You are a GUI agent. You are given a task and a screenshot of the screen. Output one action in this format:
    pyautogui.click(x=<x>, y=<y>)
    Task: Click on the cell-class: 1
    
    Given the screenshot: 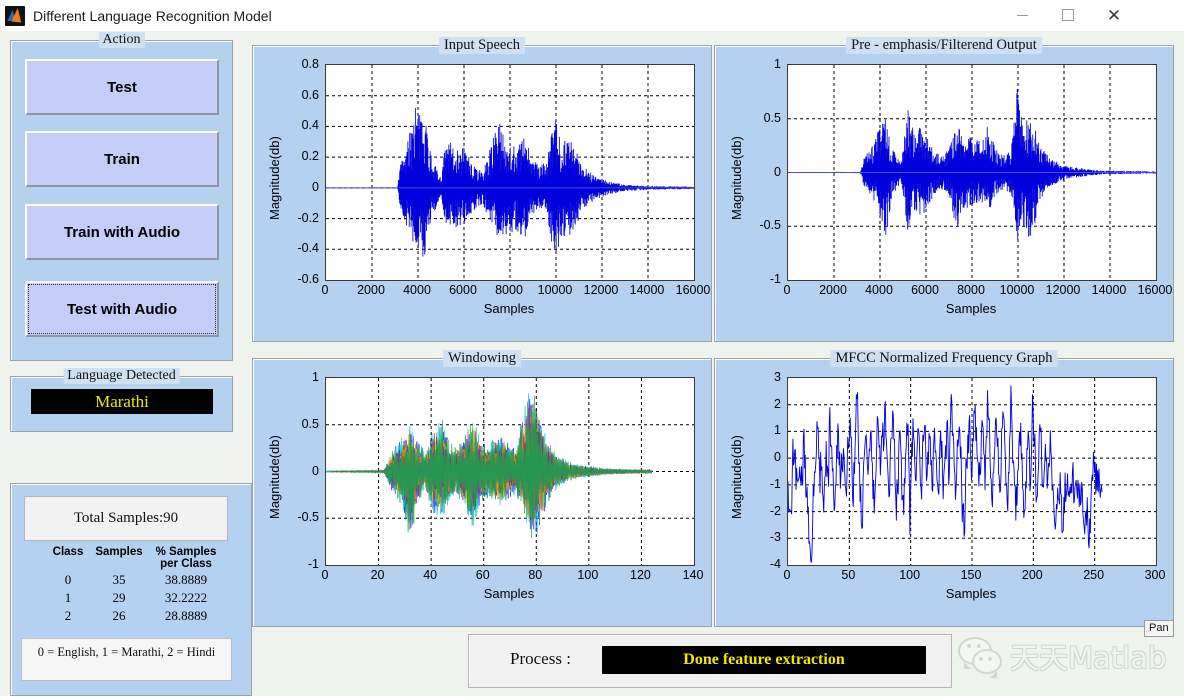 What is the action you would take?
    pyautogui.click(x=68, y=597)
    